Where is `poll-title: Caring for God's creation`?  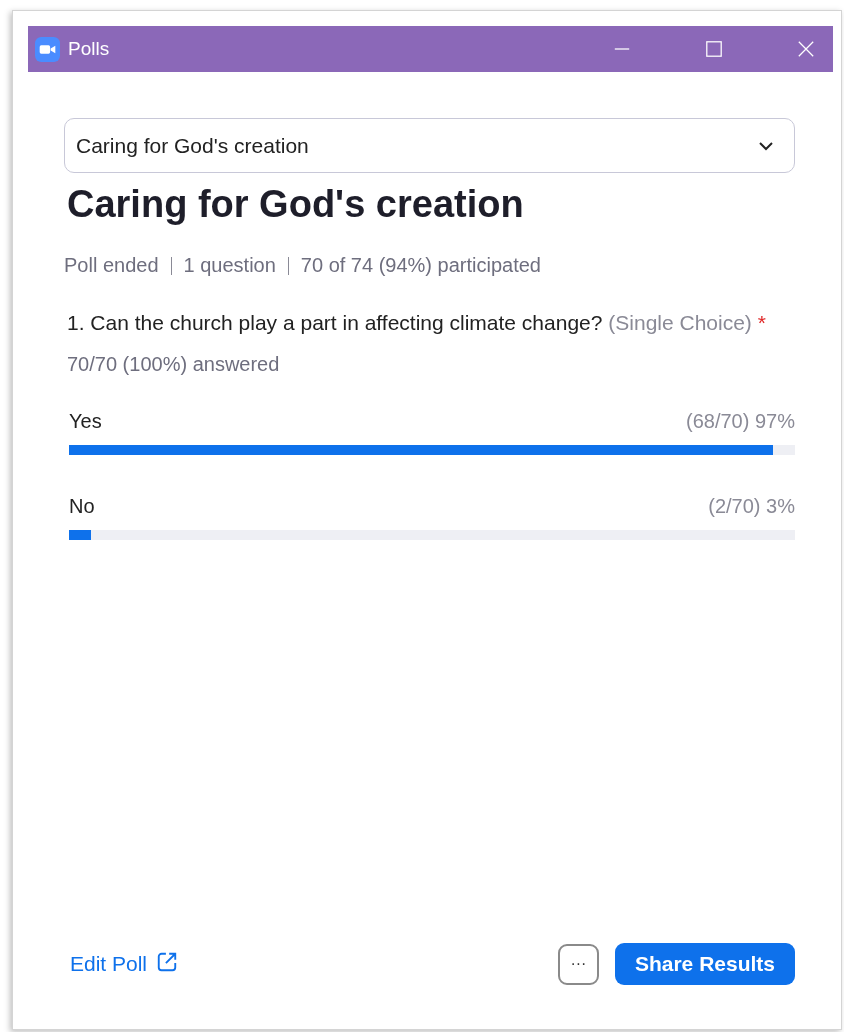
poll-title: Caring for God's creation is located at coordinates (296, 204).